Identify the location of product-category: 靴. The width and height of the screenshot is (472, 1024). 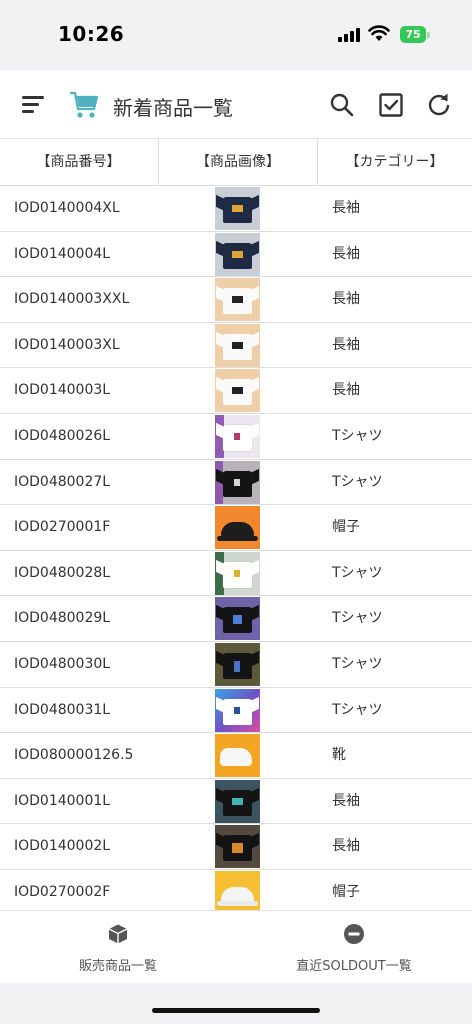
(339, 755).